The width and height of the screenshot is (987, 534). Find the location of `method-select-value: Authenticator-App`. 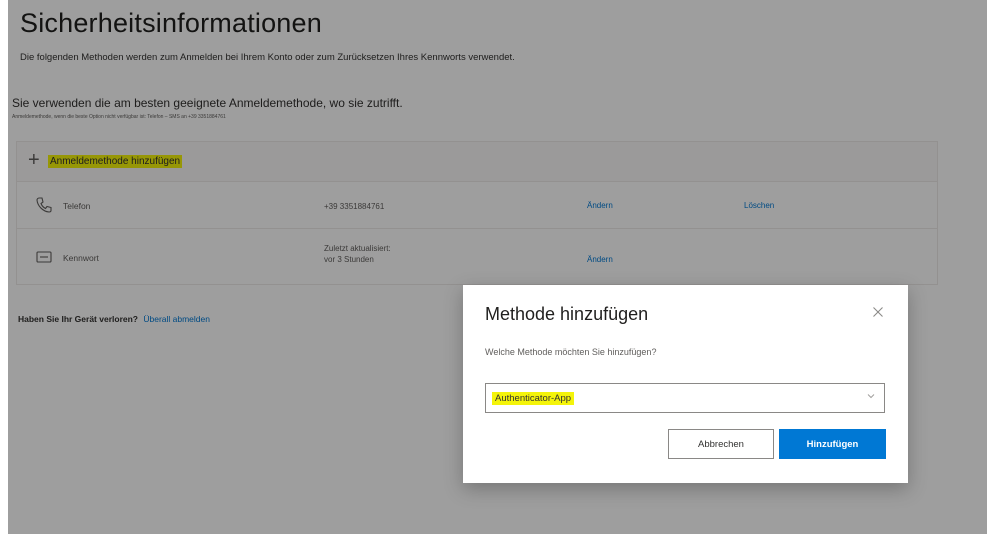

method-select-value: Authenticator-App is located at coordinates (533, 398).